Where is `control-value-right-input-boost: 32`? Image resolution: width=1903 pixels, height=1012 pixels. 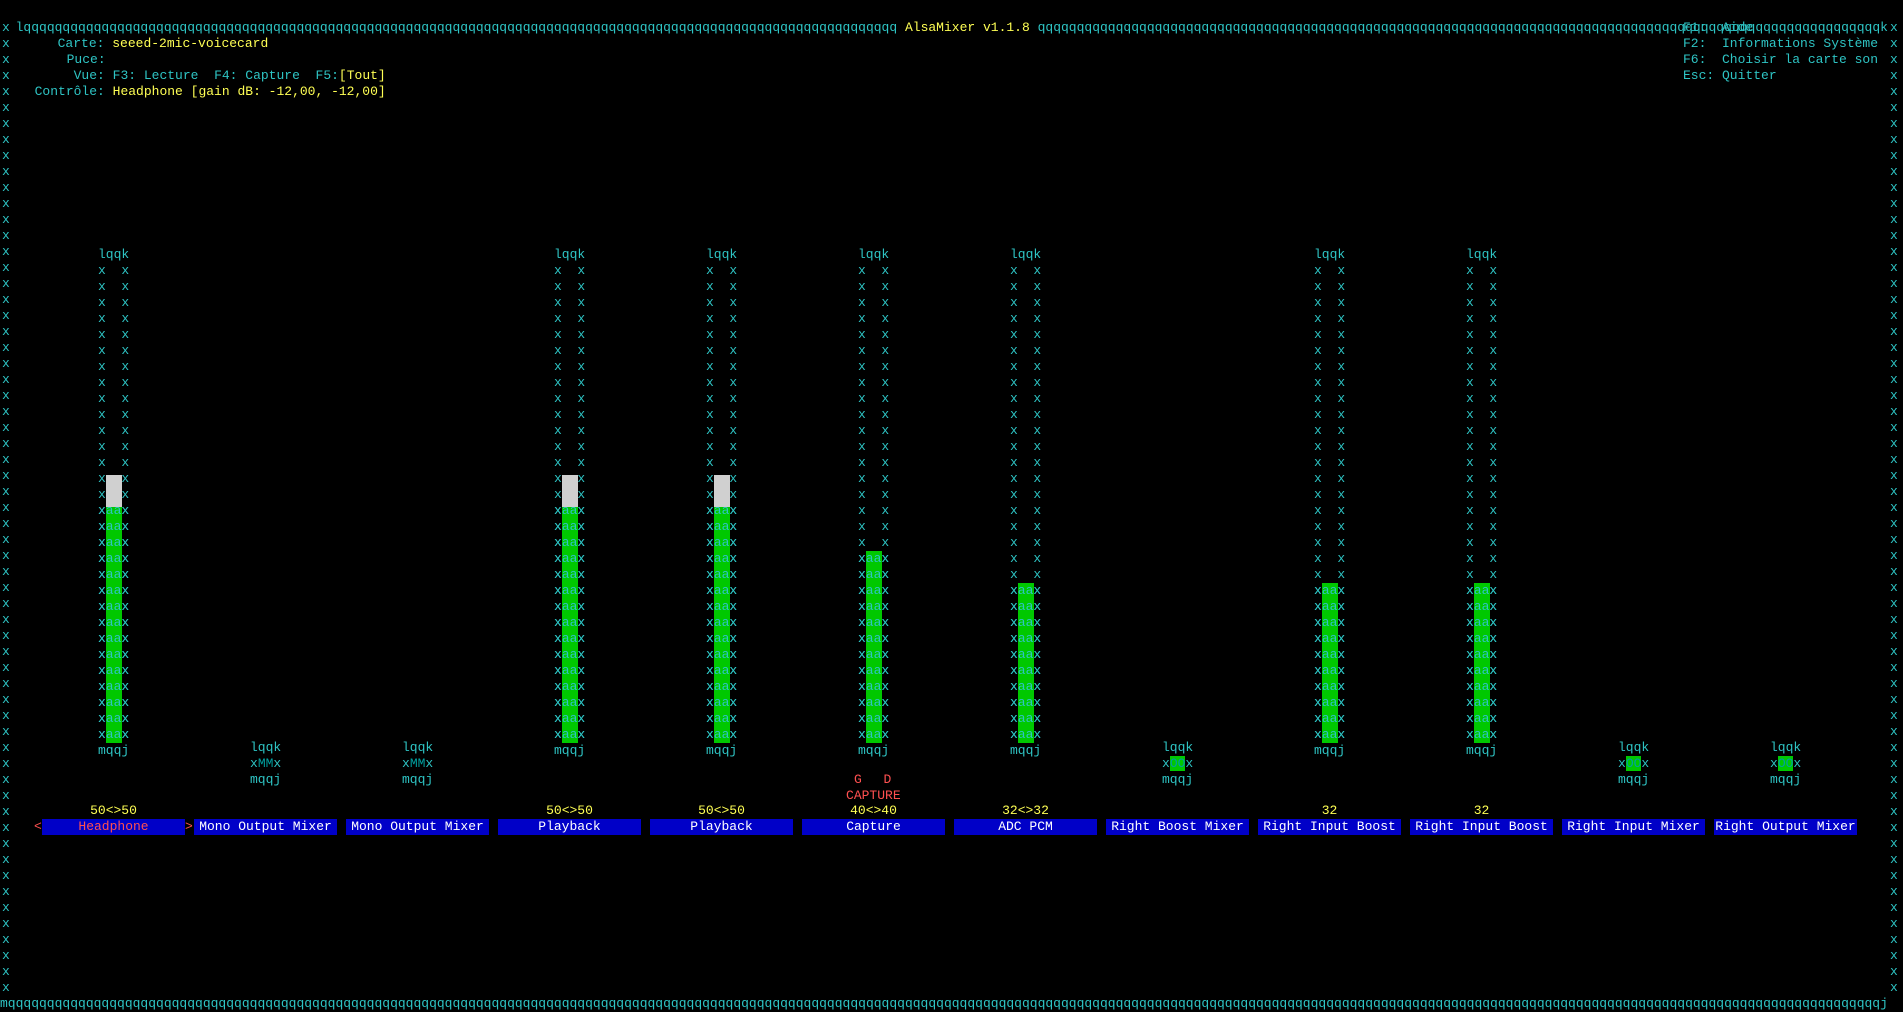
control-value-right-input-boost: 32 is located at coordinates (1329, 810).